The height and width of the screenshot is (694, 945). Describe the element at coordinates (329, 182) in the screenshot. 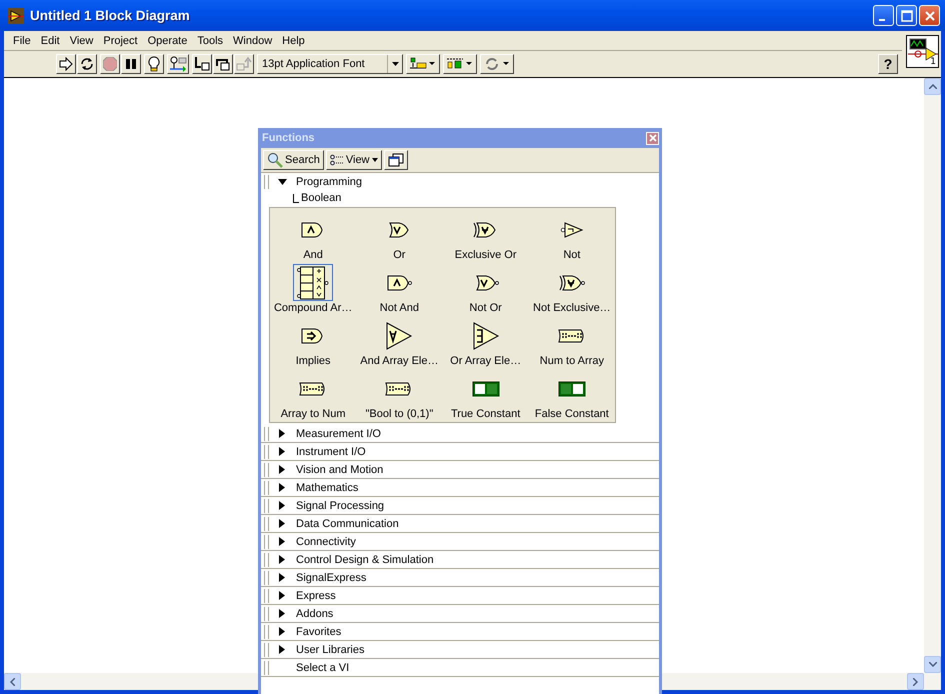

I see `palette-category: Programming` at that location.